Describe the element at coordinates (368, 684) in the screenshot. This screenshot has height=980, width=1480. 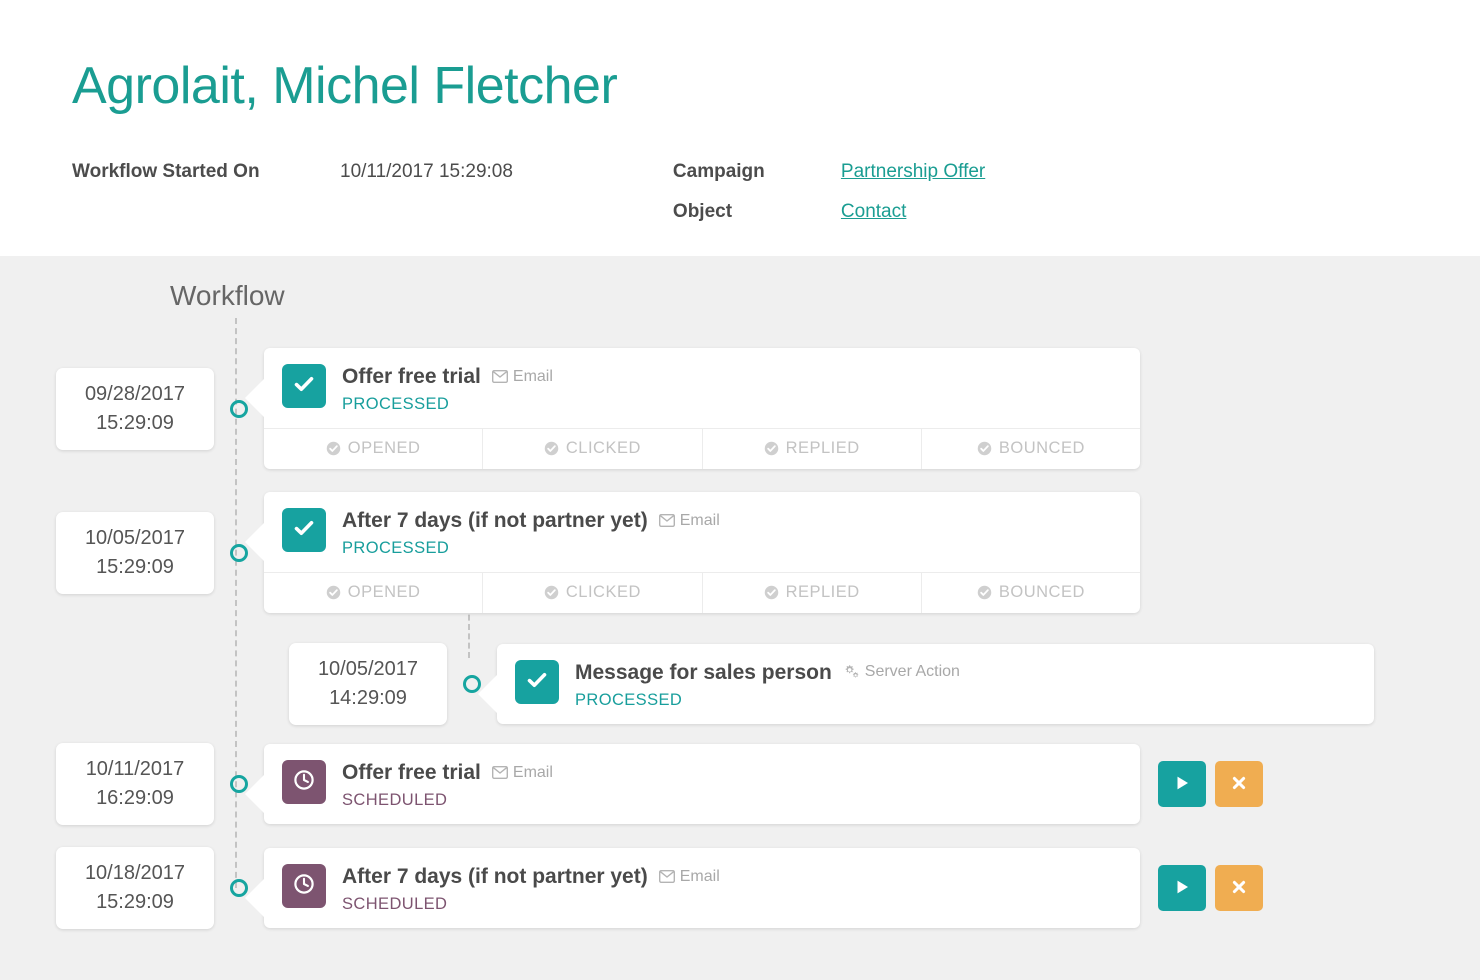
I see `row-date-box: 10/05/2017 14:29:09` at that location.